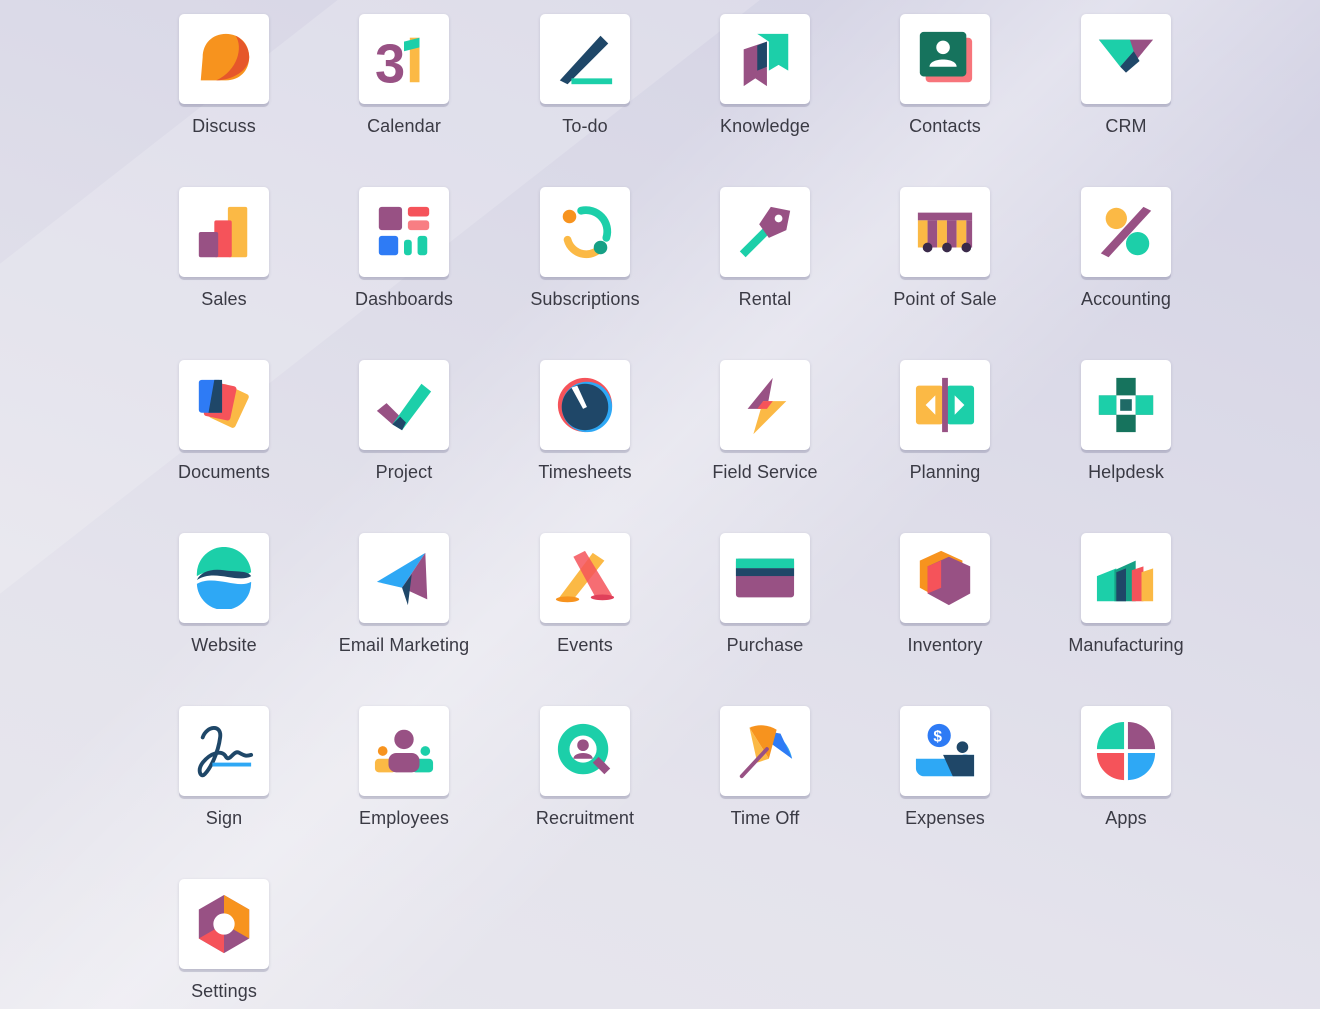  I want to click on app-expenses: $ Expenses, so click(945, 781).